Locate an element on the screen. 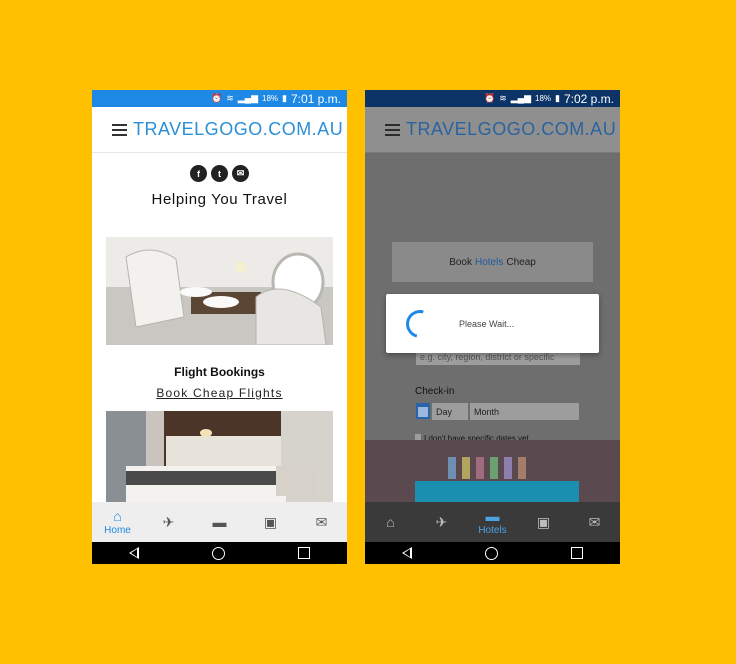 Image resolution: width=736 pixels, height=664 pixels. bottom-nav: ⌂ Home ✈ ▬ ▣ ✉ is located at coordinates (219, 522).